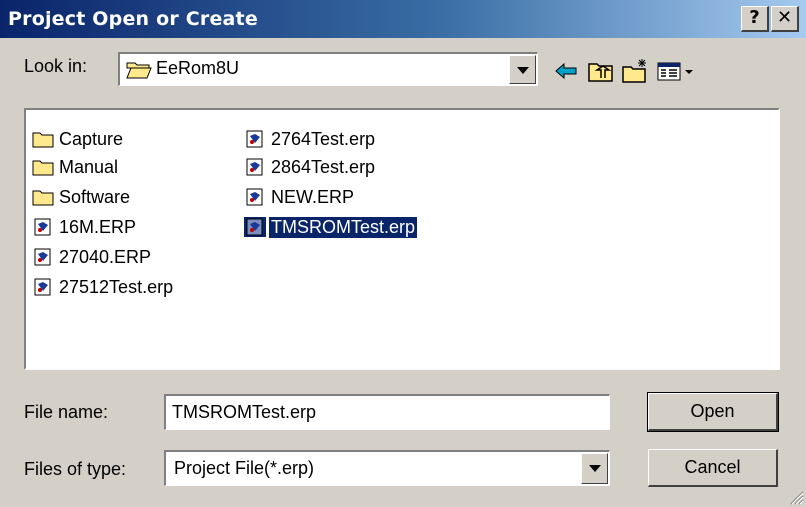 The height and width of the screenshot is (507, 806). Describe the element at coordinates (403, 19) in the screenshot. I see `title-bar: Project Open or Create ? ✕` at that location.